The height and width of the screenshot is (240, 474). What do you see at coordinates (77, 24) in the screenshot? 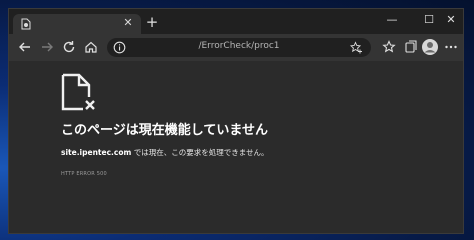
I see `browser-tab: ✕` at bounding box center [77, 24].